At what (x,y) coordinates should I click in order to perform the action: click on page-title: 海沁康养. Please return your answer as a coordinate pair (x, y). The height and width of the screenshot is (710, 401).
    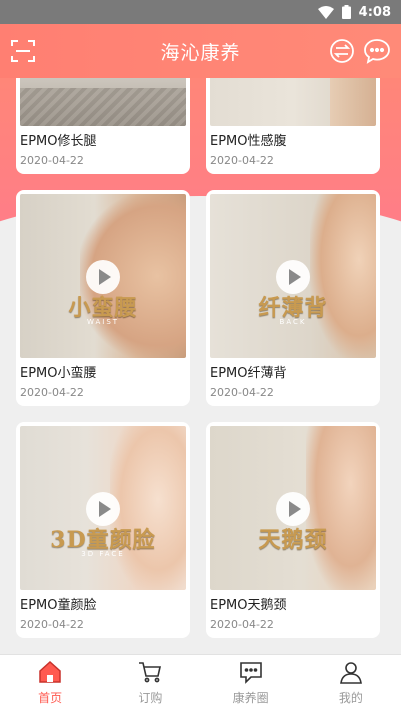
    Looking at the image, I should click on (200, 52).